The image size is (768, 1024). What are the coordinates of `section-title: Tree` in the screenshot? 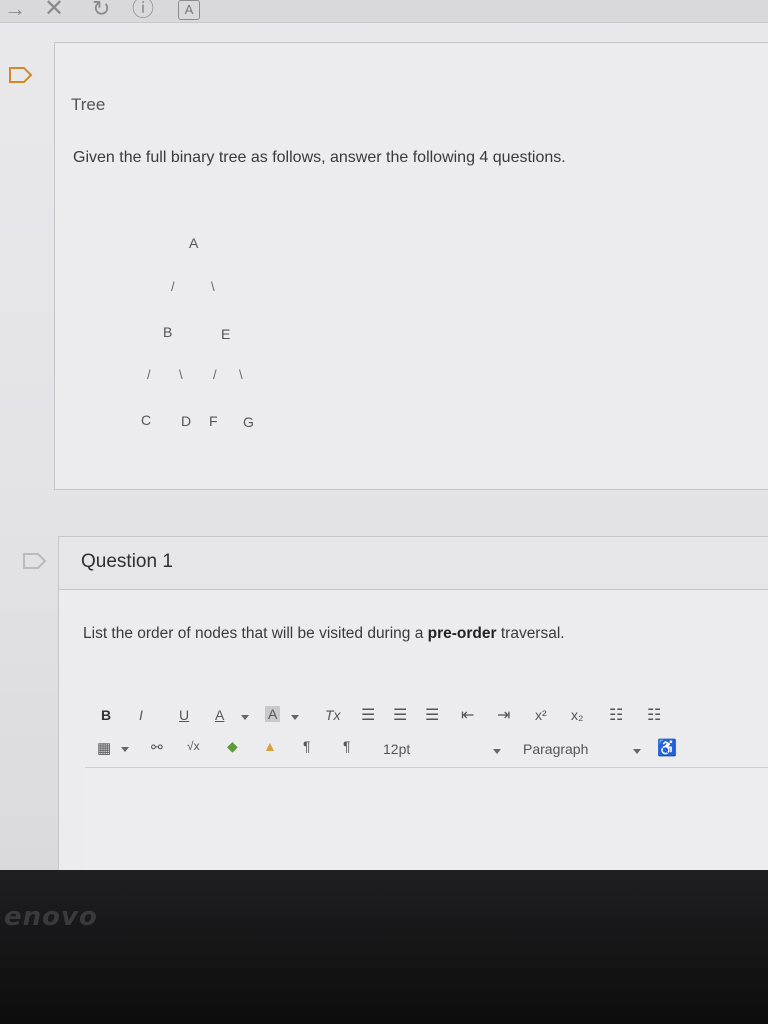 It's located at (88, 104).